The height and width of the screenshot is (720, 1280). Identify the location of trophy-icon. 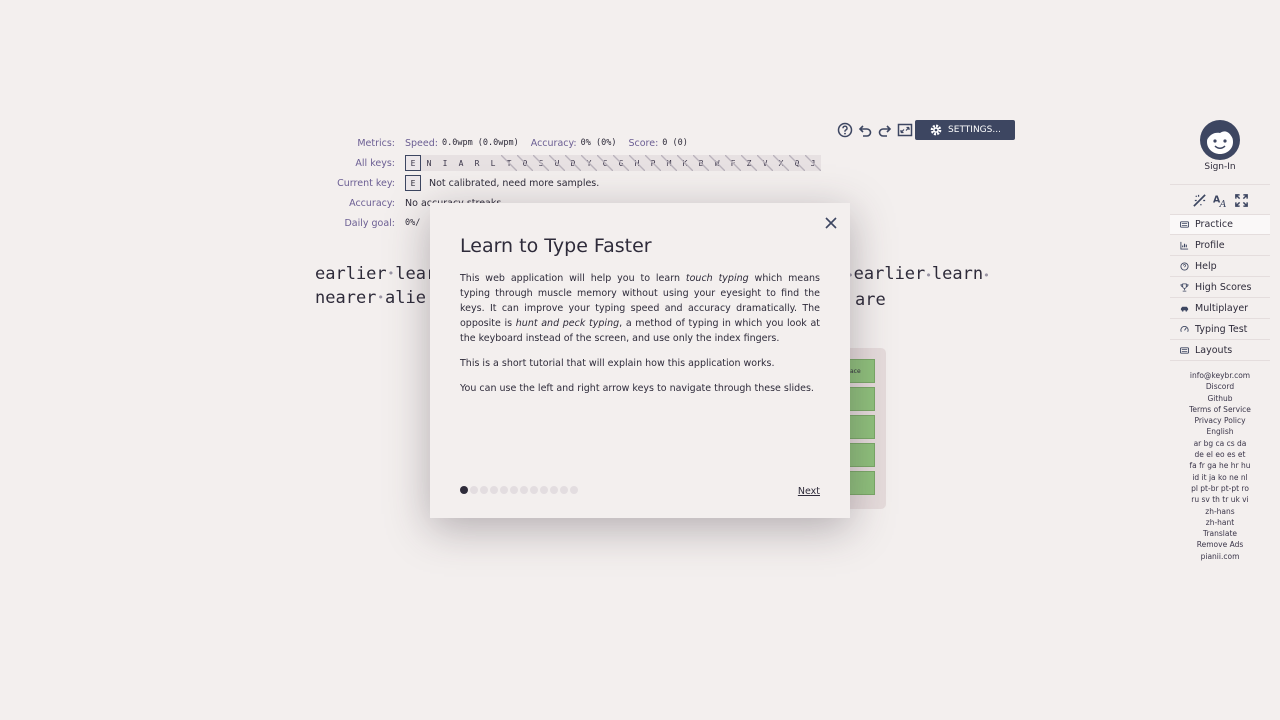
(1184, 287).